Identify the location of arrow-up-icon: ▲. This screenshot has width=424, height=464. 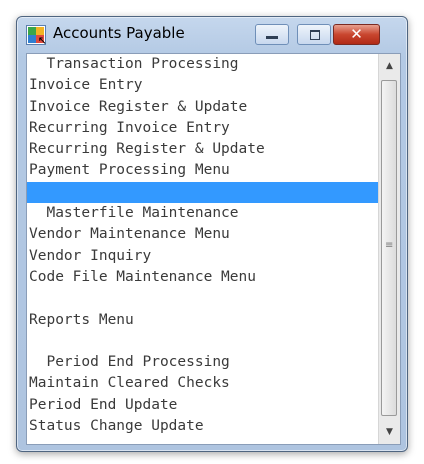
(389, 66).